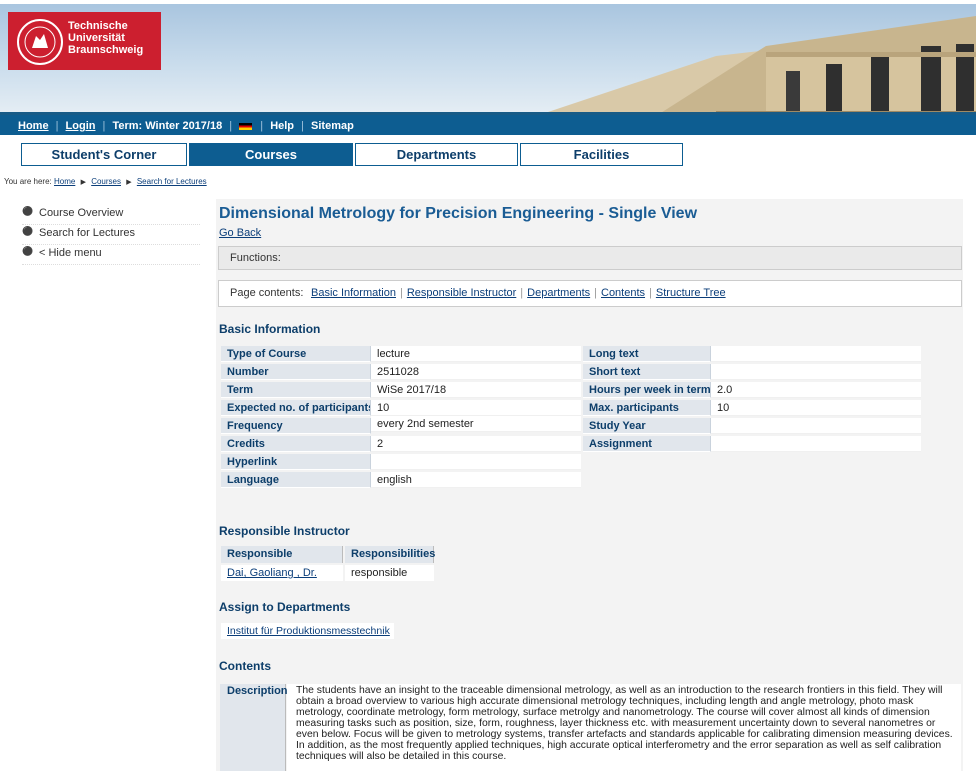 The image size is (976, 771). I want to click on sidebar-item-label: Search for Lectures, so click(87, 233).